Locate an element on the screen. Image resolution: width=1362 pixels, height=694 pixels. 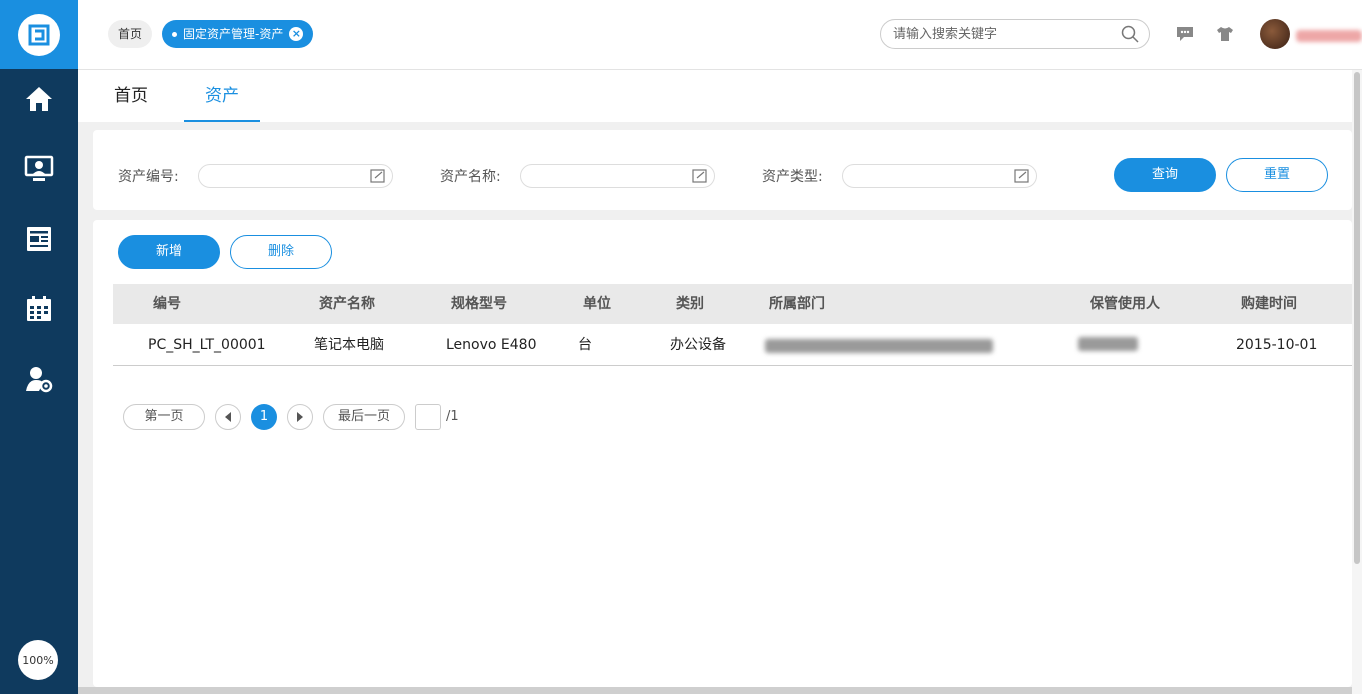
zoom-level-badge: 100% is located at coordinates (38, 660).